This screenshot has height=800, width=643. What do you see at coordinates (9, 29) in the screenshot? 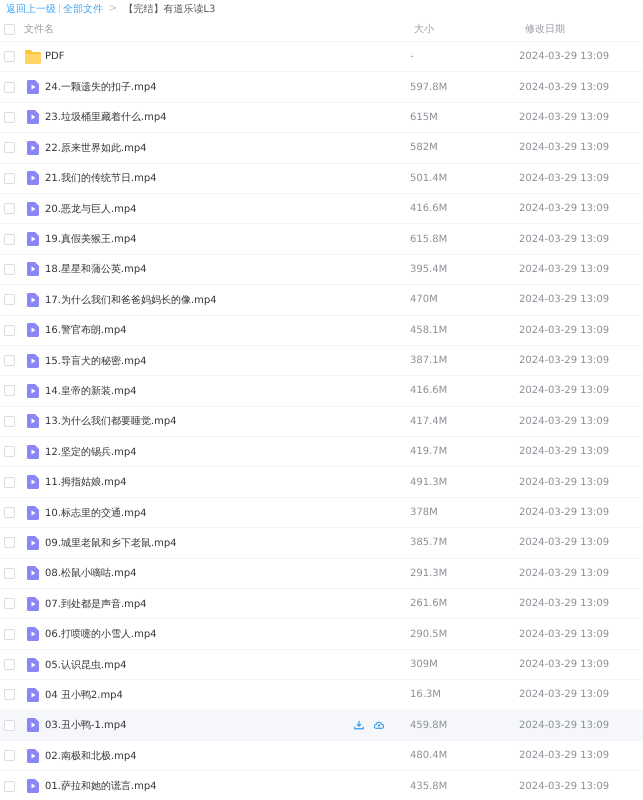
I see `select-all-checkbox` at bounding box center [9, 29].